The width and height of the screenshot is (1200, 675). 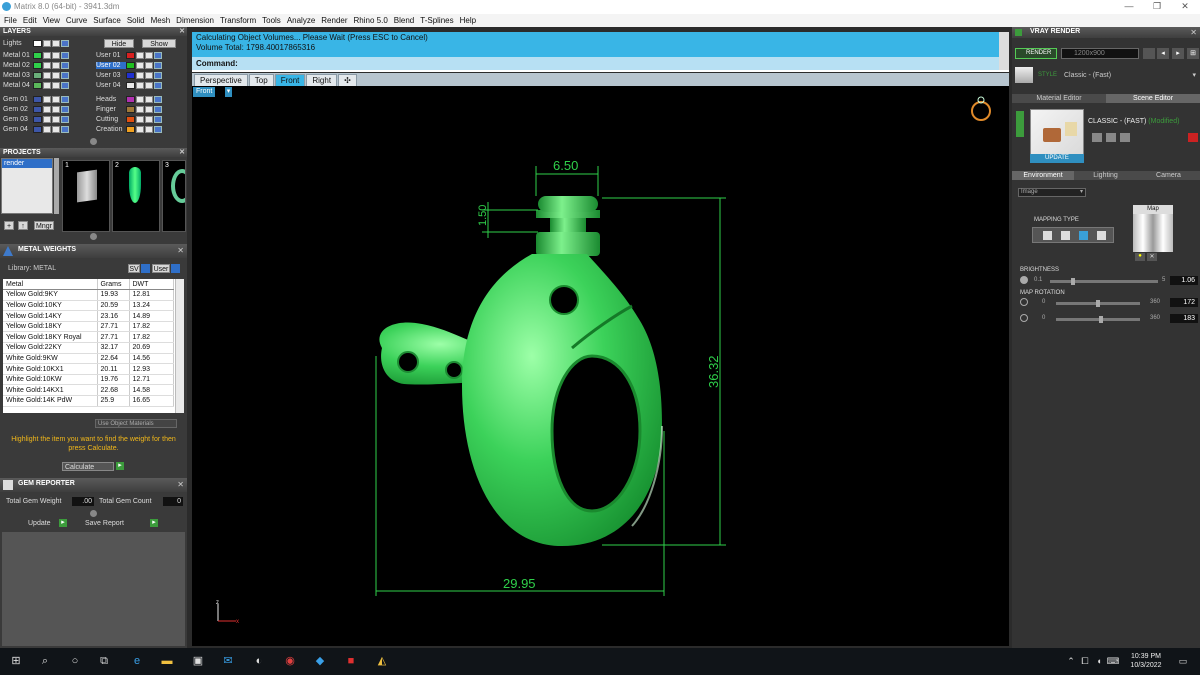 What do you see at coordinates (51, 20) in the screenshot?
I see `menu-view: View` at bounding box center [51, 20].